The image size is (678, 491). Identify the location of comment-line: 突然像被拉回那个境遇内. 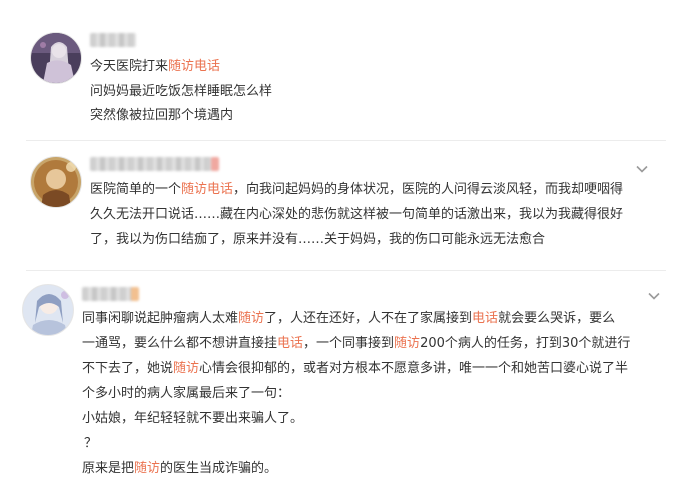
(162, 115).